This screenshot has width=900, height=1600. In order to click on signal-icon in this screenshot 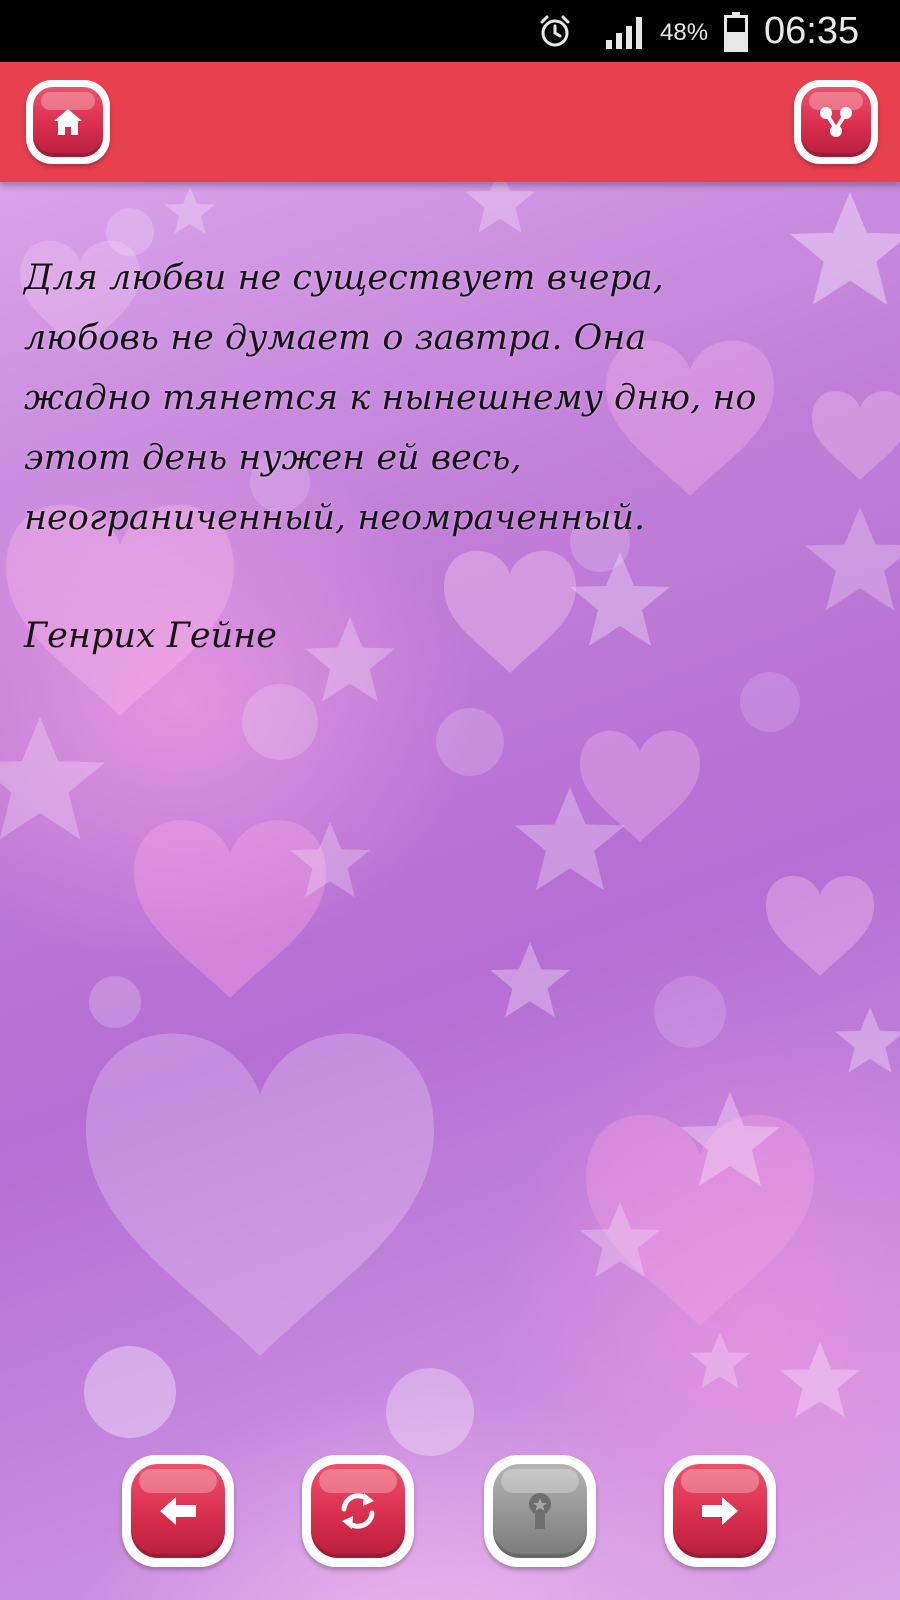, I will do `click(624, 33)`.